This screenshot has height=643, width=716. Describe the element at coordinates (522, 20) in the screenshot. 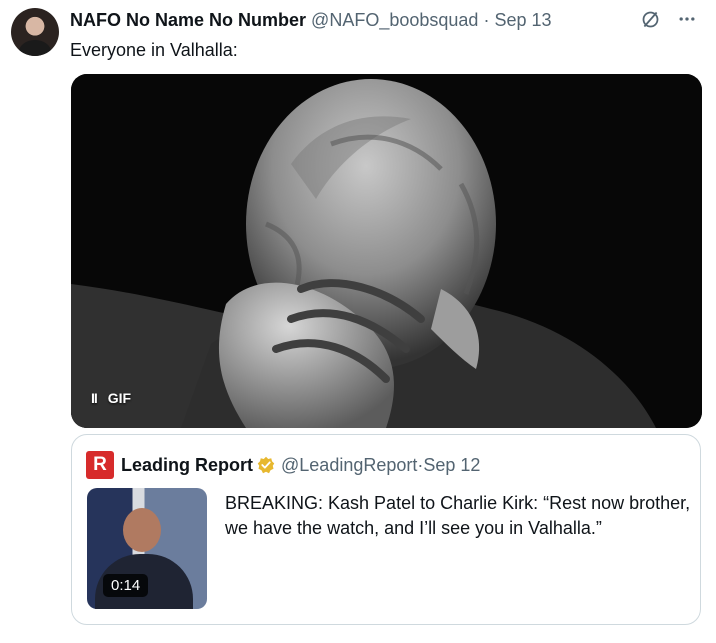

I see `tweet-date: Sep 13` at that location.